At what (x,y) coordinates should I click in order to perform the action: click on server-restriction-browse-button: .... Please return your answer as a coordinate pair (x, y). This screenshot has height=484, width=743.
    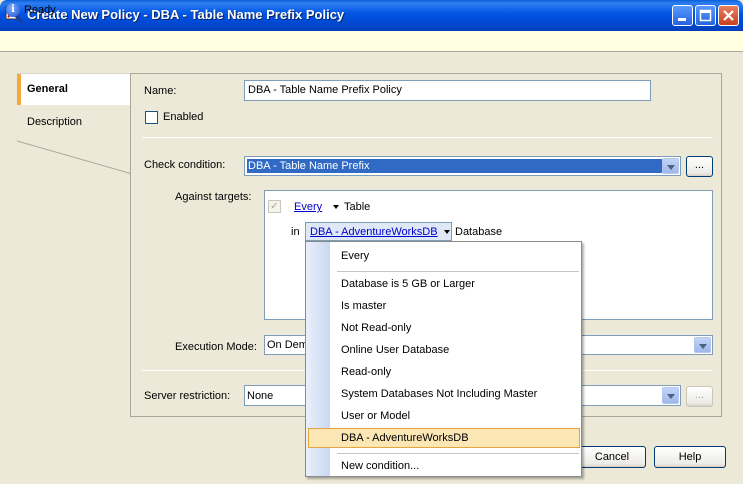
    Looking at the image, I should click on (699, 396).